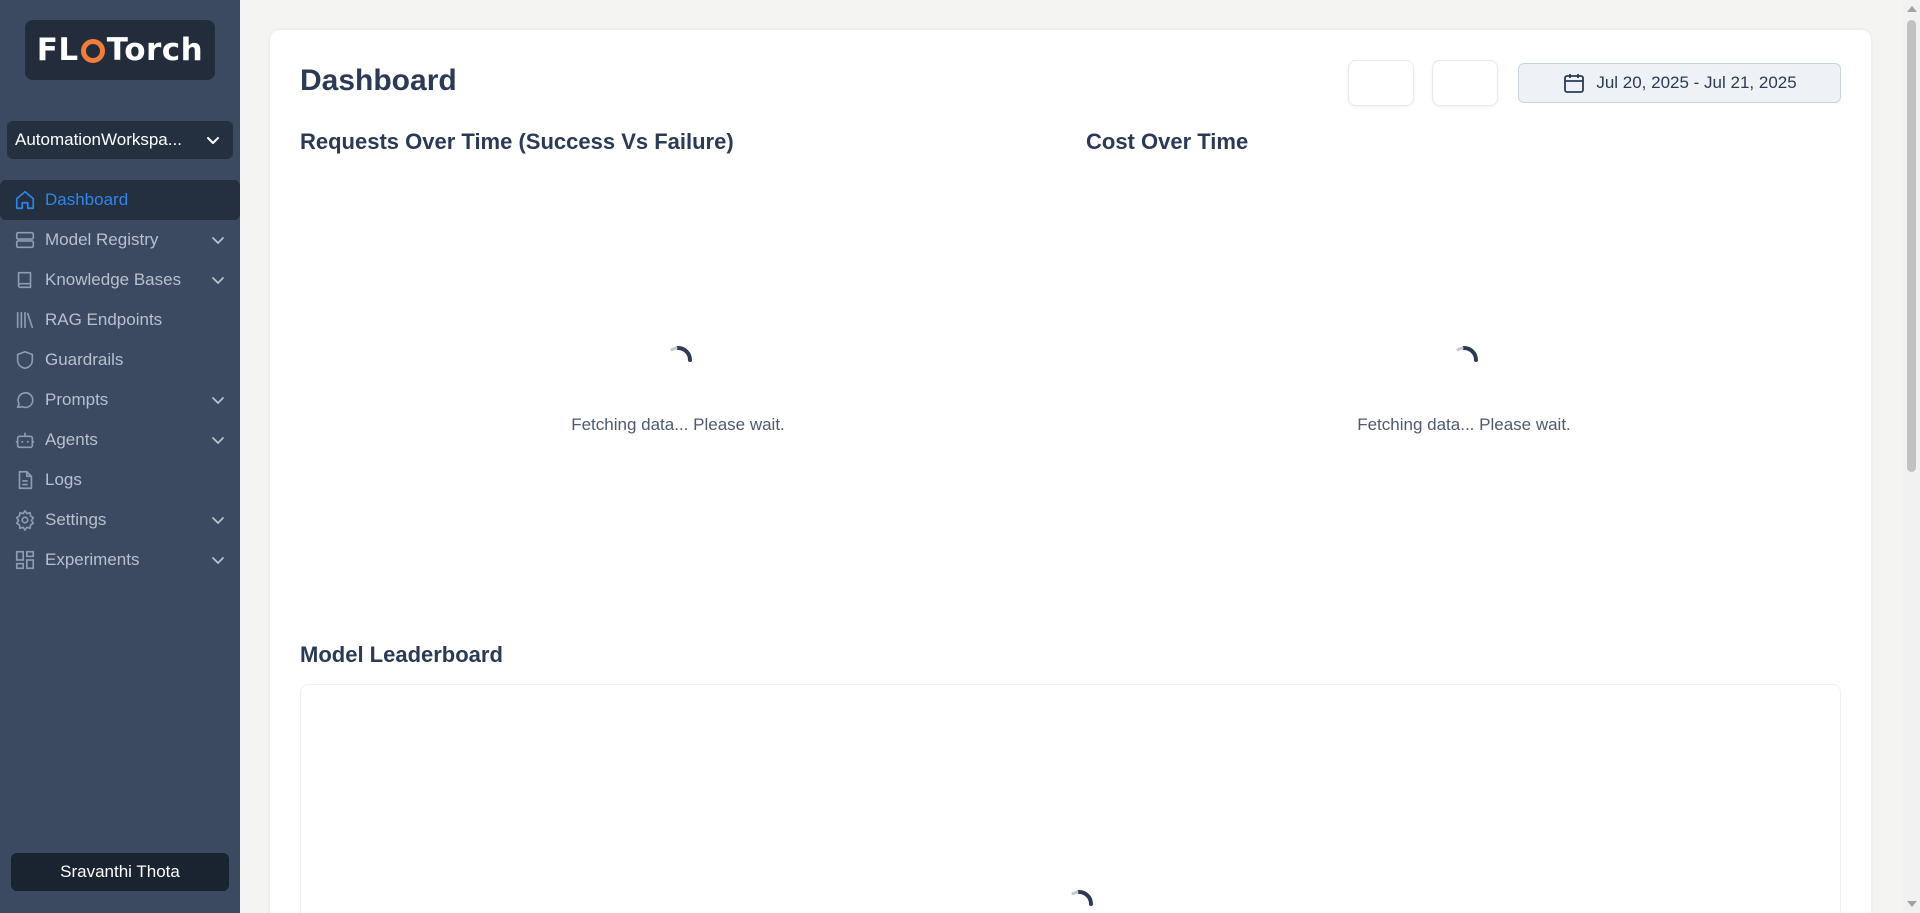 The width and height of the screenshot is (1920, 913). I want to click on user-menu-button: Sravanthi Thota, so click(120, 872).